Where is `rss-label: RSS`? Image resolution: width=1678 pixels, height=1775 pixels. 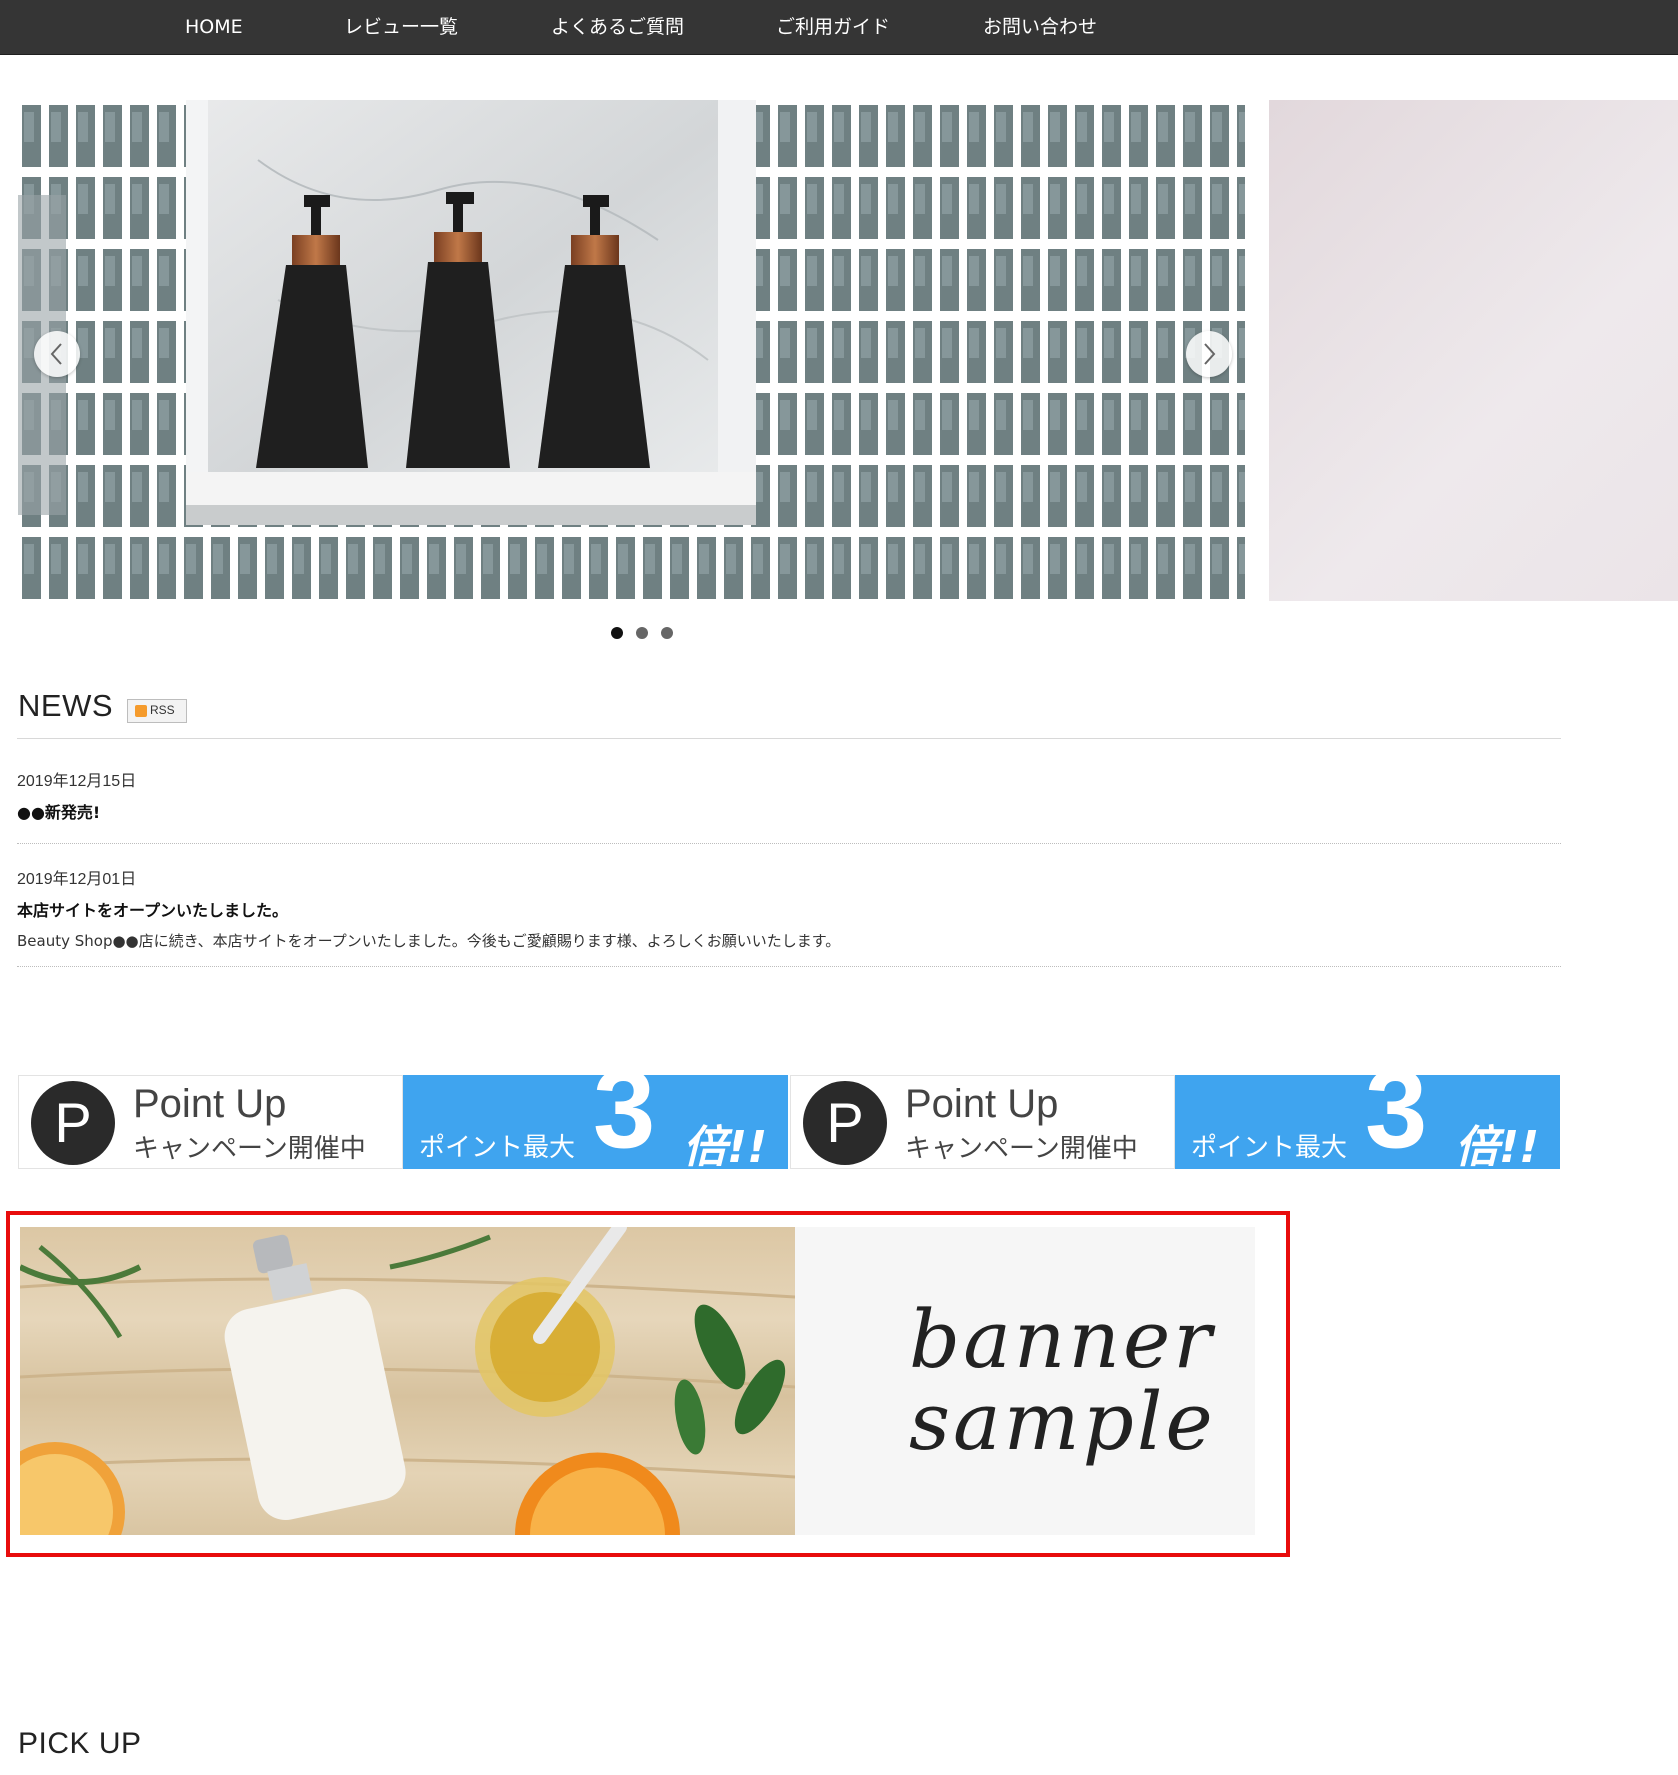
rss-label: RSS is located at coordinates (162, 710).